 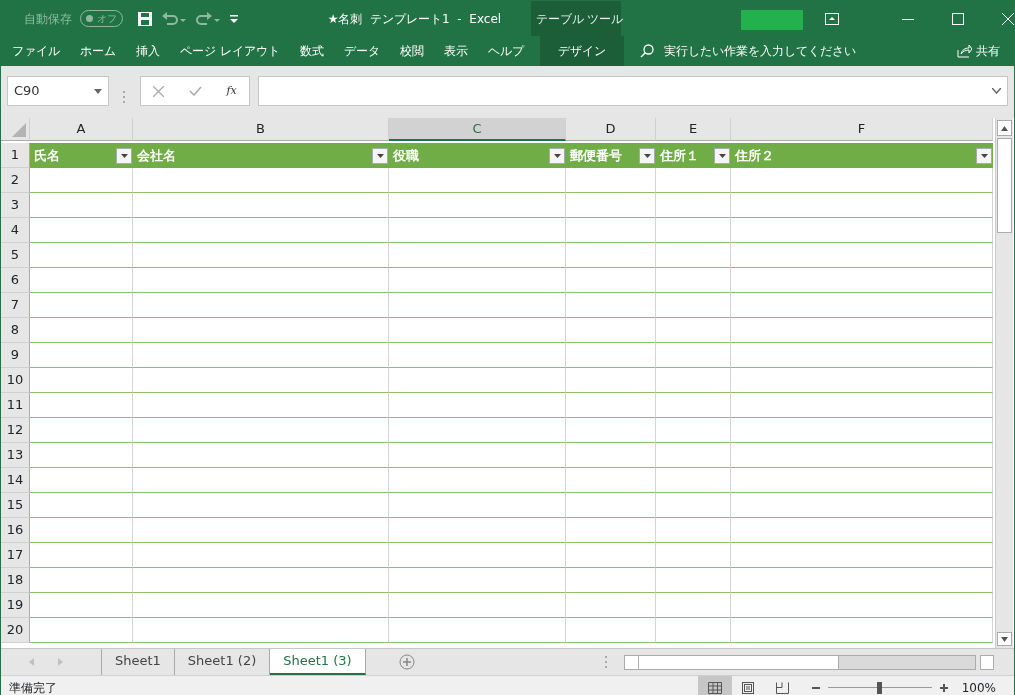 I want to click on row-header: 1, so click(x=15, y=155).